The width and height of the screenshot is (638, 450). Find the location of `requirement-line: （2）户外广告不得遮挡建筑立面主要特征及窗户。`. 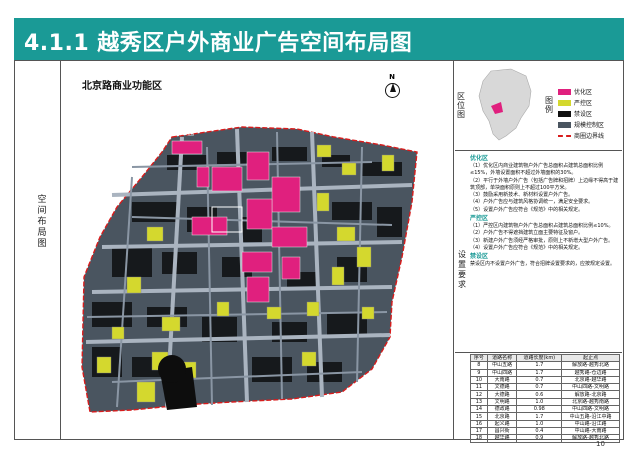

requirement-line: （2）户外广告不得遮挡建筑立面主要特征及窗户。 is located at coordinates (527, 233).